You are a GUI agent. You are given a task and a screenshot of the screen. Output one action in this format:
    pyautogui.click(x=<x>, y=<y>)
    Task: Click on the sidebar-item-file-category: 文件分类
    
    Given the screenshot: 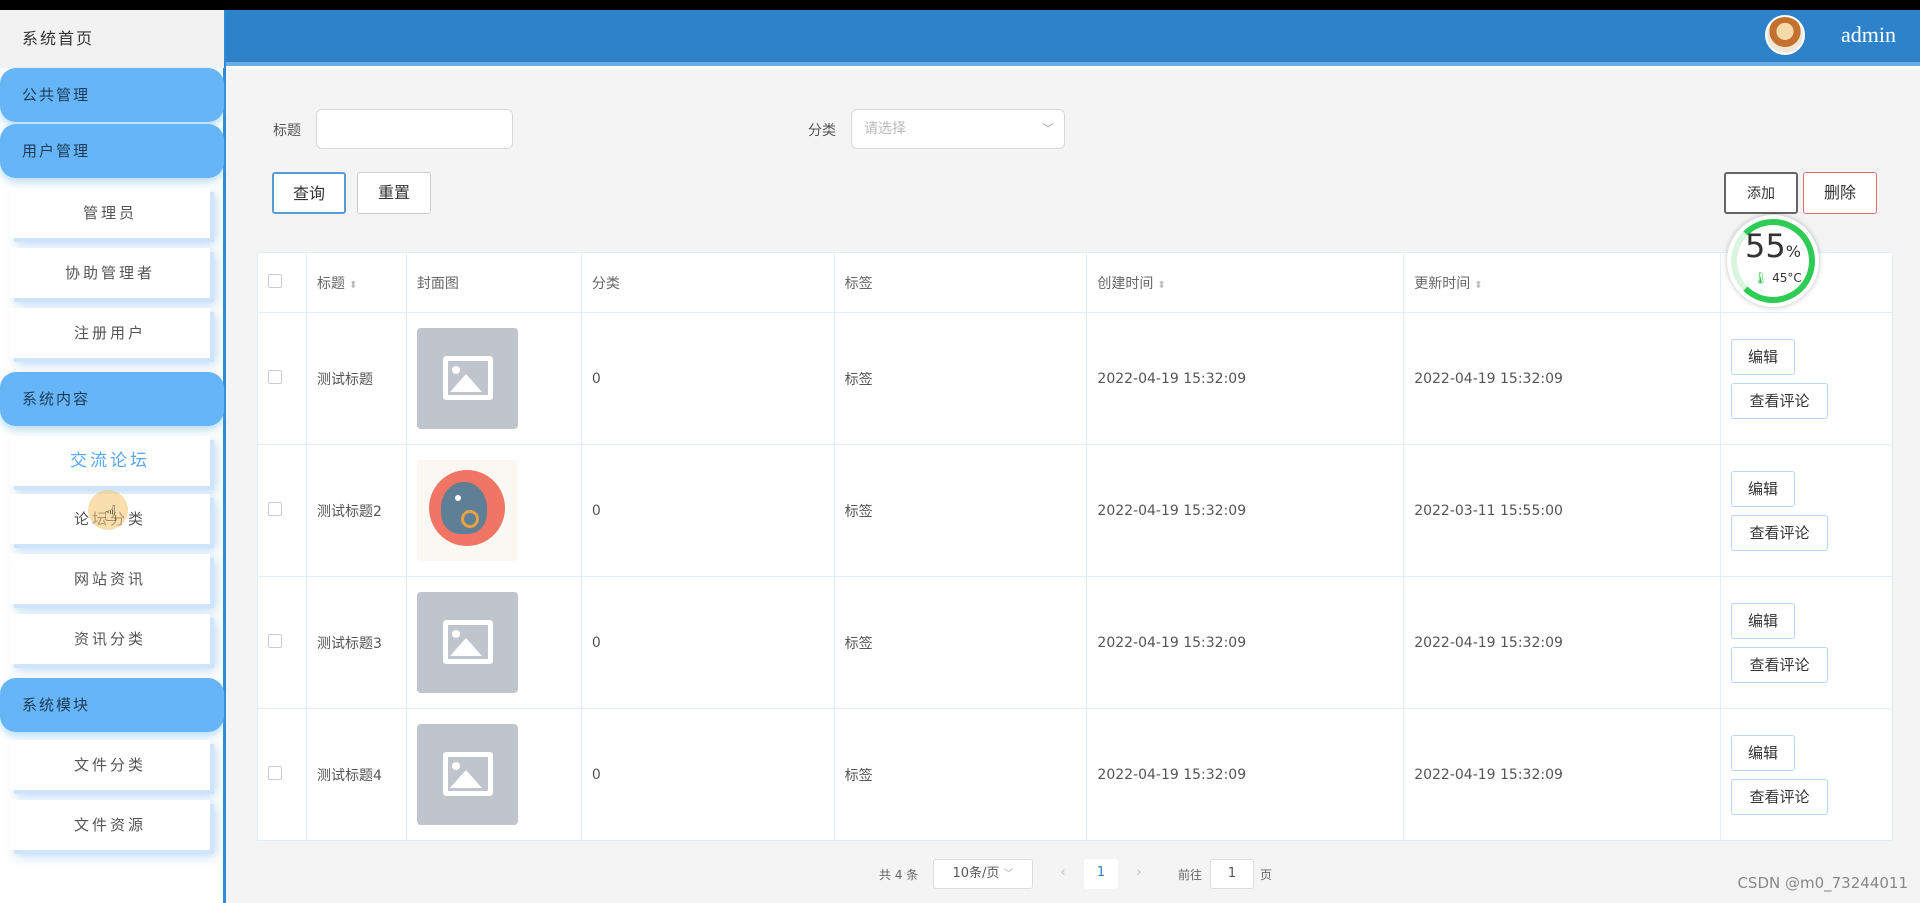 What is the action you would take?
    pyautogui.click(x=110, y=765)
    